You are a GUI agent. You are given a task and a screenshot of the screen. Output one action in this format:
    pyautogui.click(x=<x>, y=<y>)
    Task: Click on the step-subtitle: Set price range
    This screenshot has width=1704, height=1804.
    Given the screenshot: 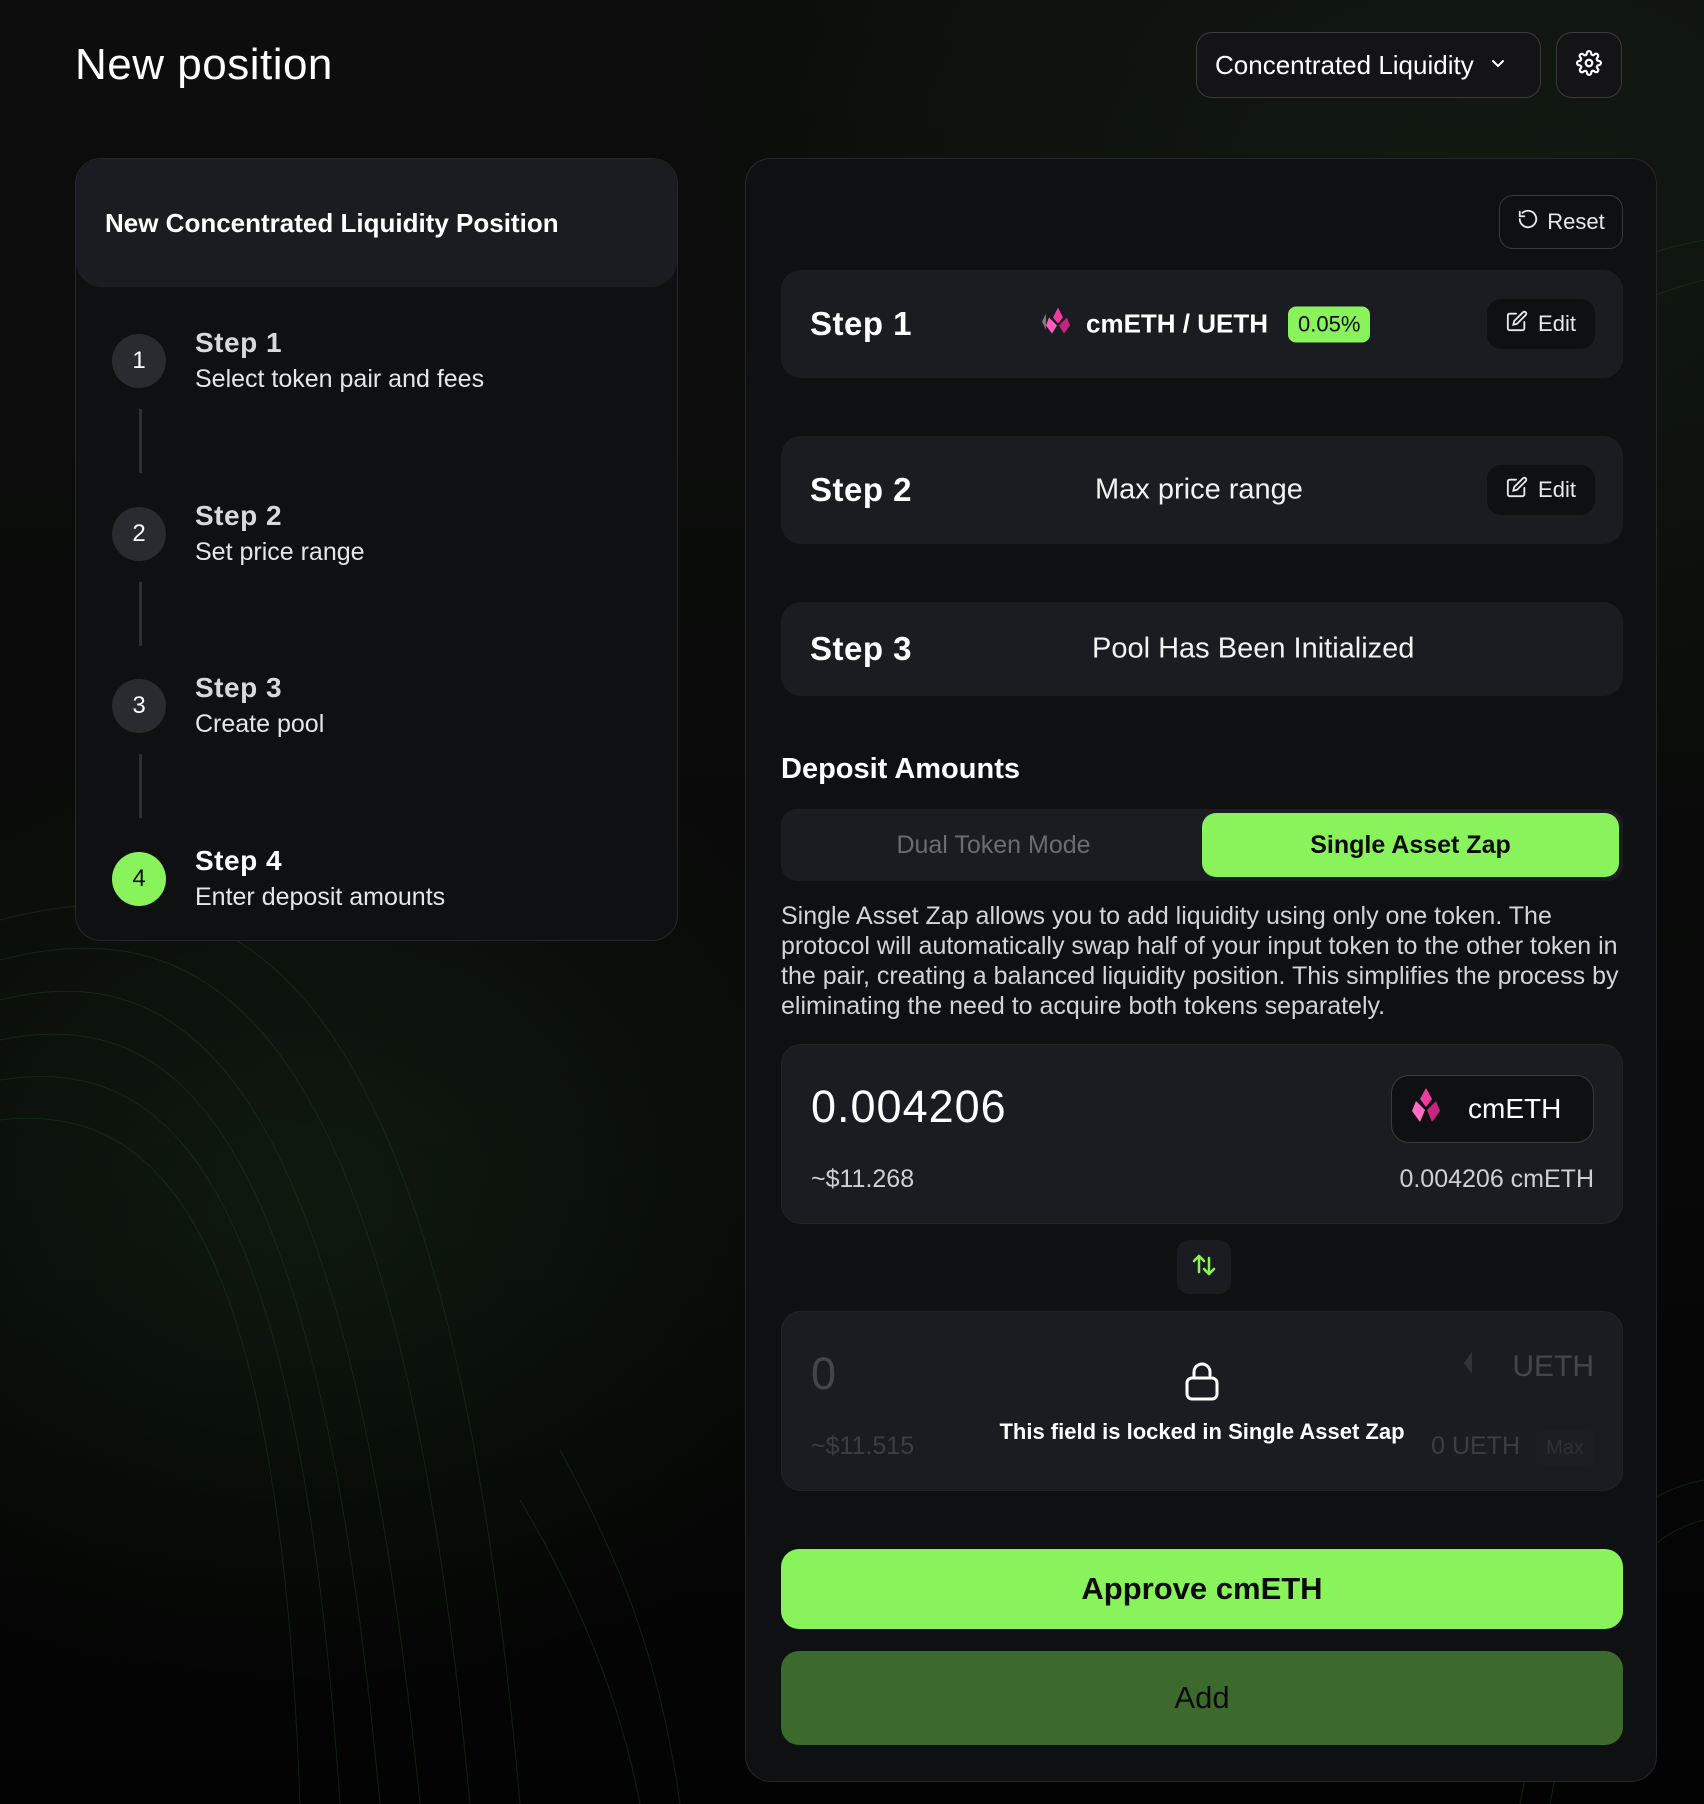 What is the action you would take?
    pyautogui.click(x=280, y=552)
    